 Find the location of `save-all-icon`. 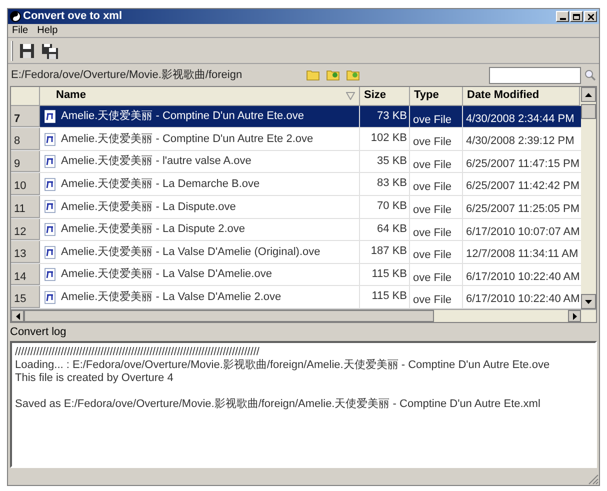

save-all-icon is located at coordinates (50, 50).